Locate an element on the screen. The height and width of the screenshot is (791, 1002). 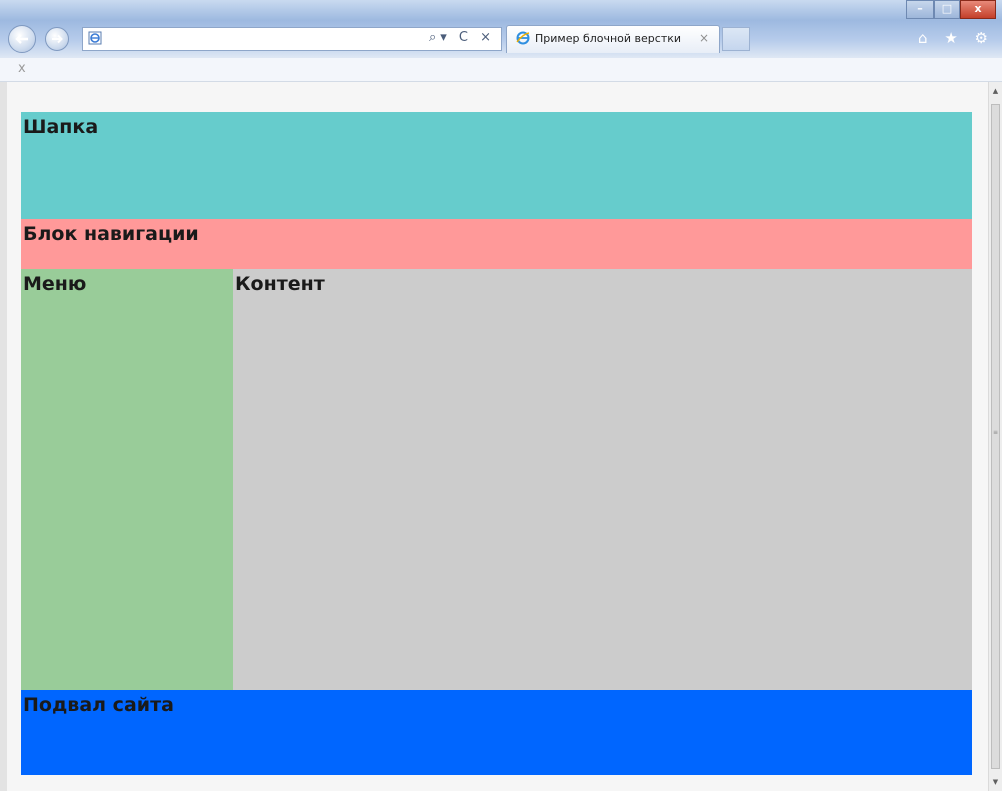
ie-icon is located at coordinates (523, 38).